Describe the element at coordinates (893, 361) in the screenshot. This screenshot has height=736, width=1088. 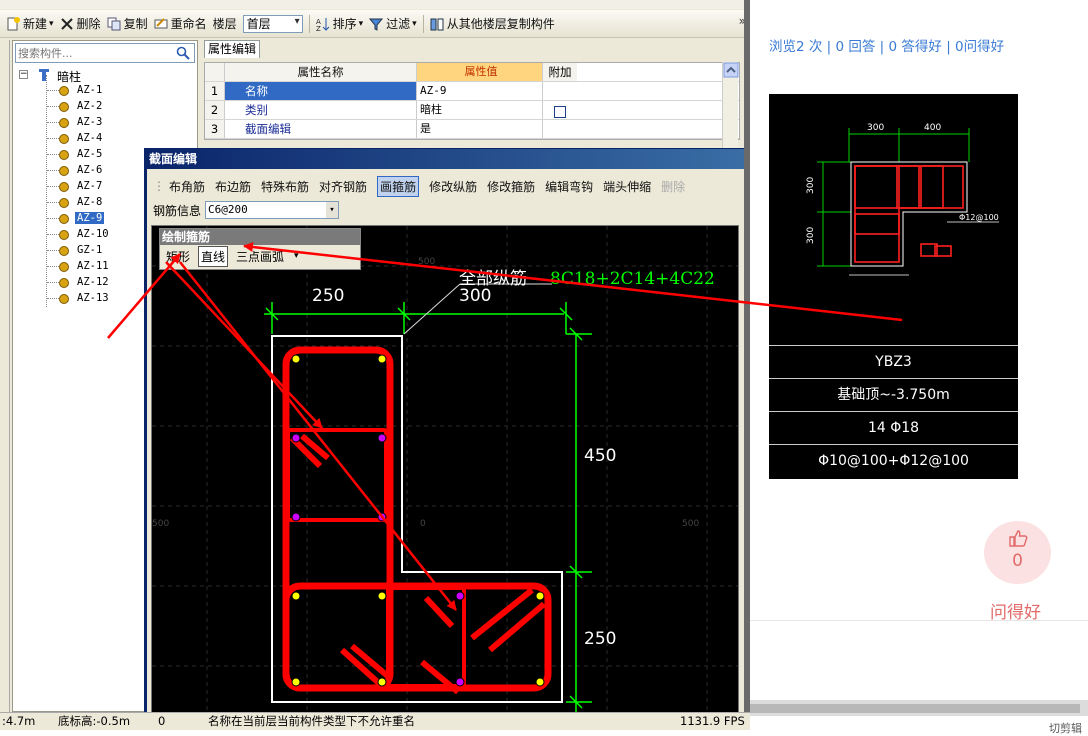
I see `drawing-name: YBZ3` at that location.